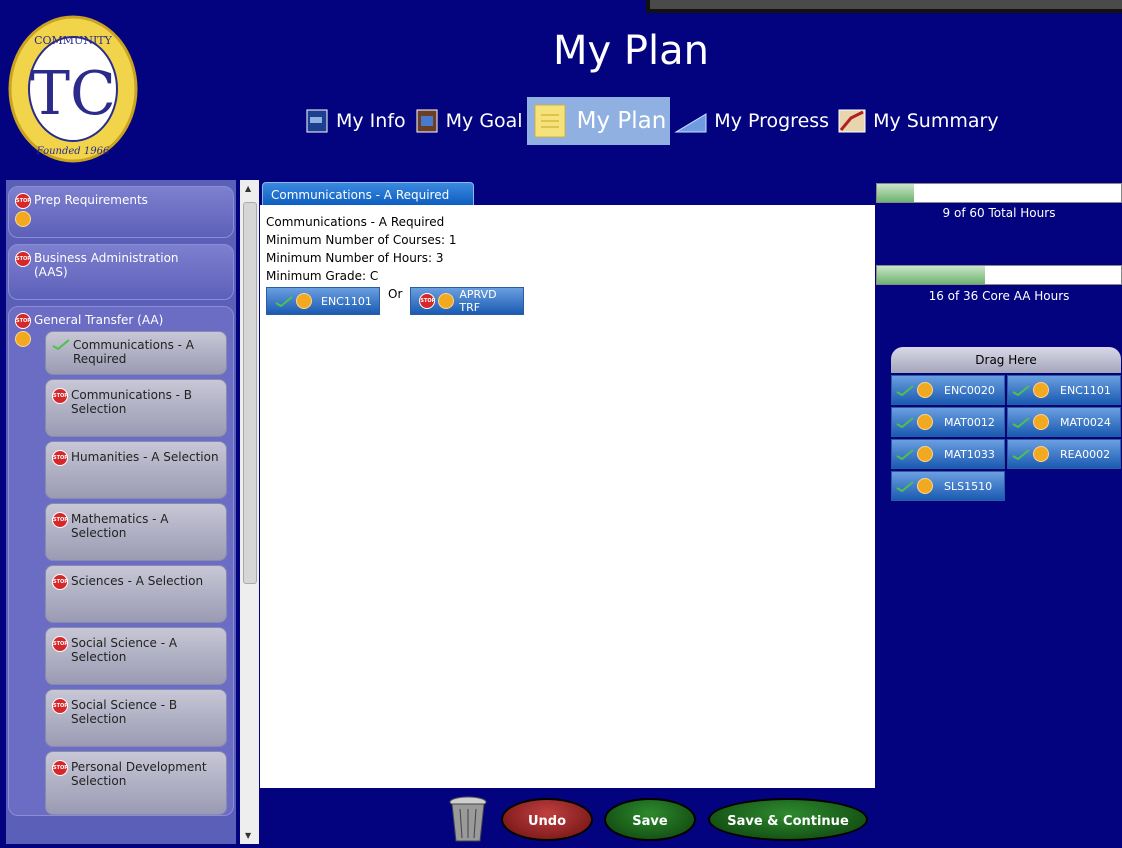  I want to click on sidebar-item-label: Personal Development Selection, so click(139, 774).